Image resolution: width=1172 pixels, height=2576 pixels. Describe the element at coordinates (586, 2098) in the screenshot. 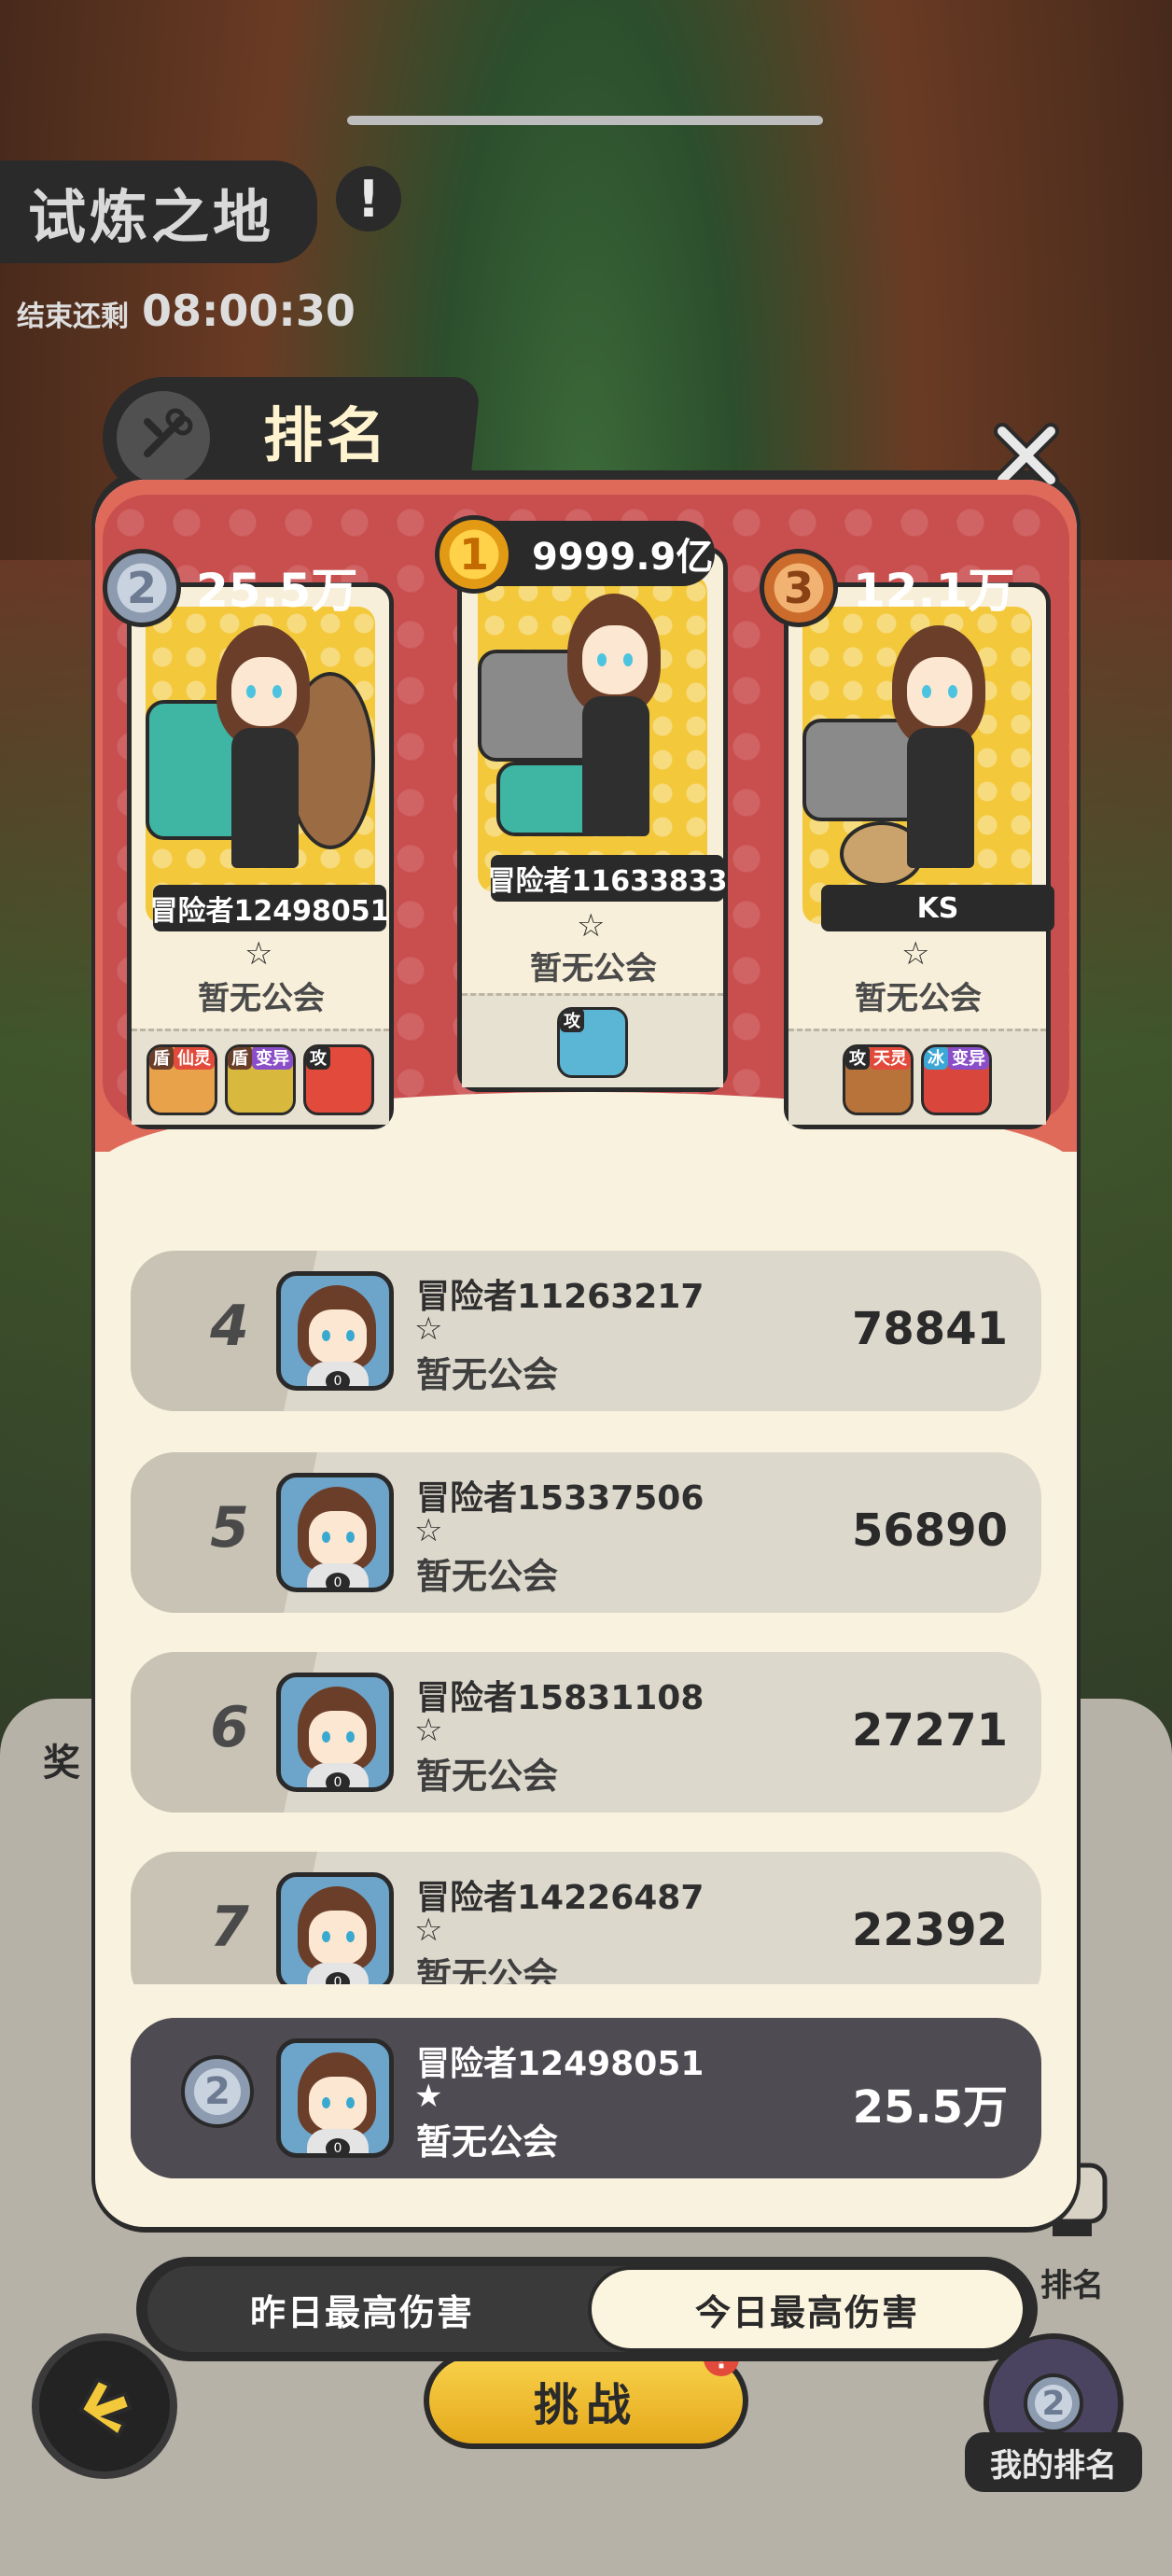

I see `my-rank-row: 2 0 冒险者12498051 ★ 暂无公会 25.5万` at that location.